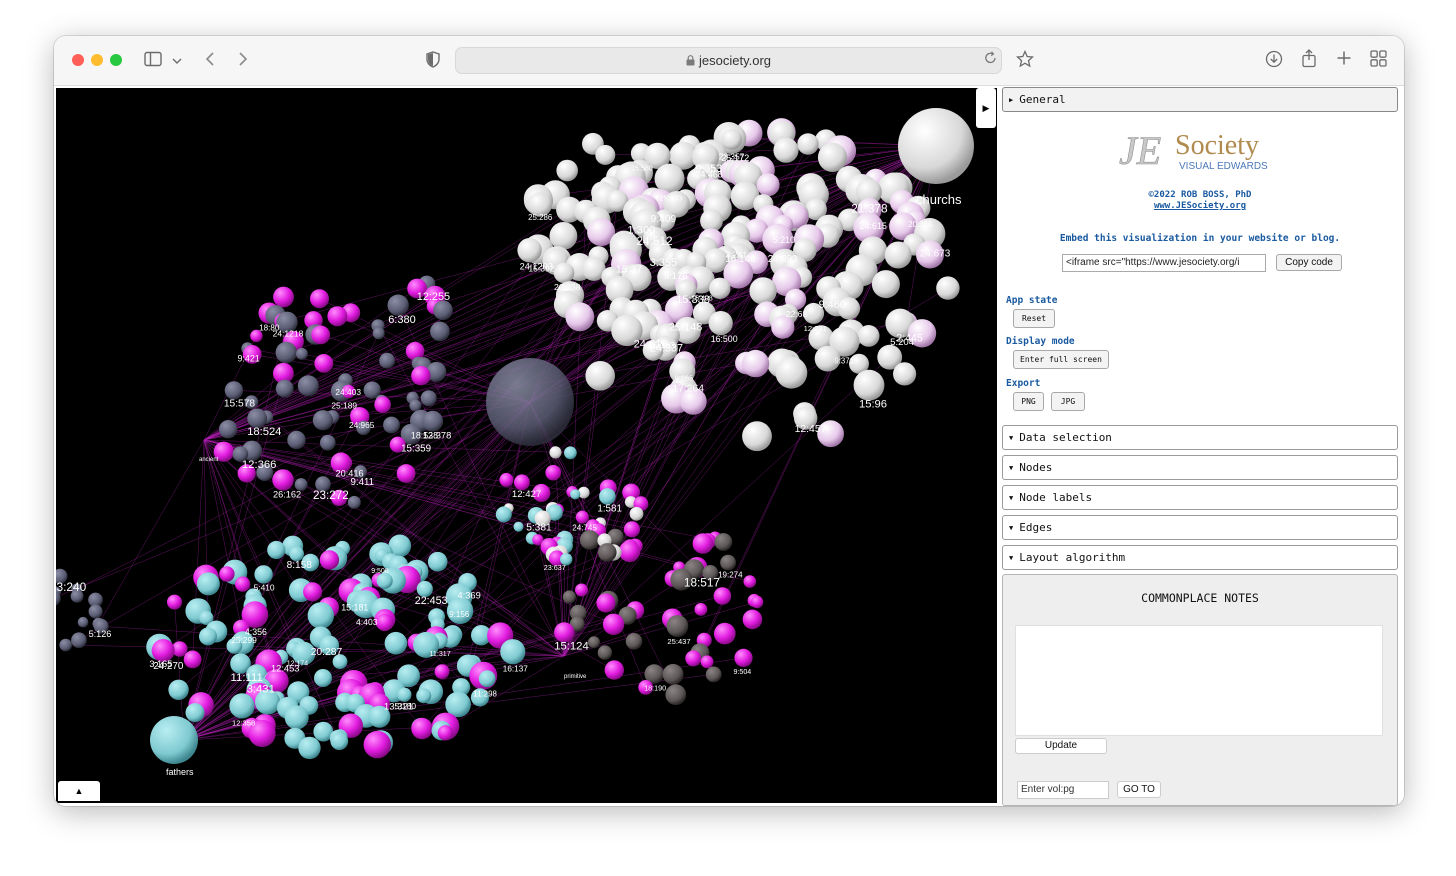 This screenshot has height=876, width=1456. What do you see at coordinates (540, 217) in the screenshot?
I see `node-label: 25:286` at bounding box center [540, 217].